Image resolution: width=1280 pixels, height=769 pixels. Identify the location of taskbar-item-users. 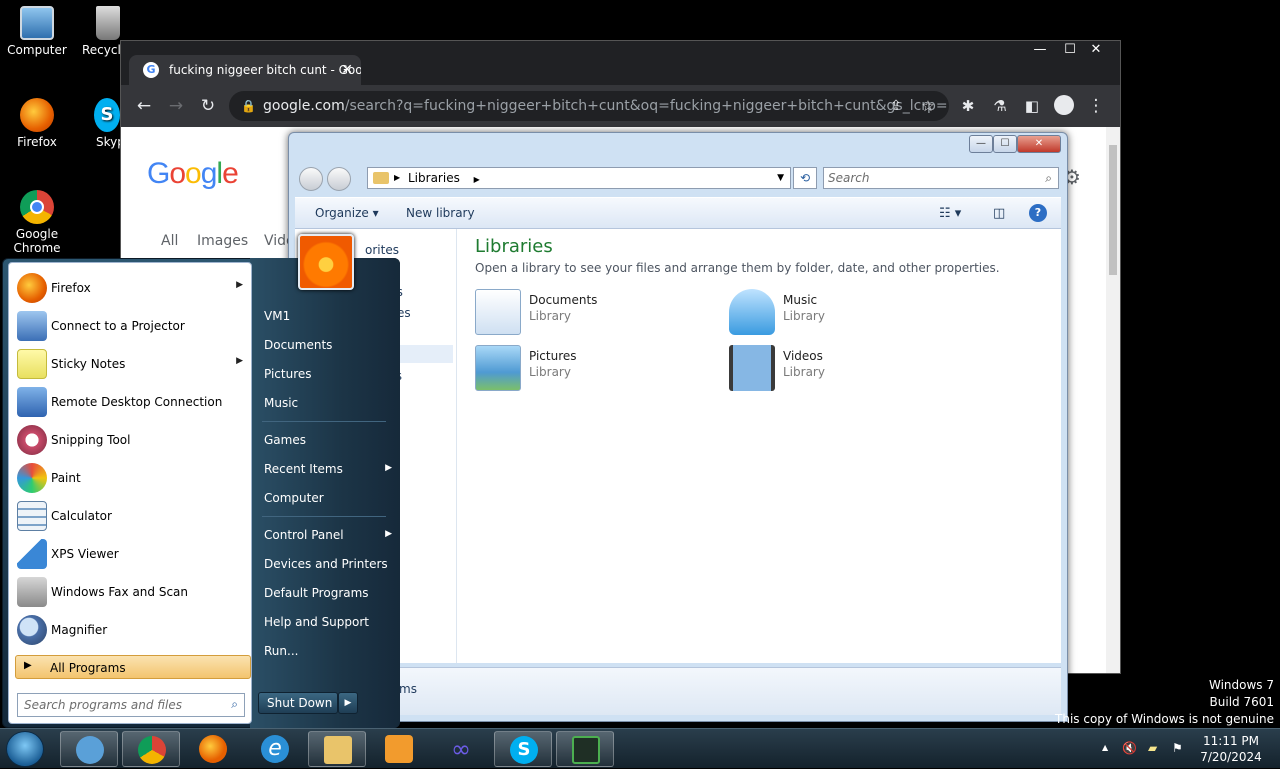
(89, 749).